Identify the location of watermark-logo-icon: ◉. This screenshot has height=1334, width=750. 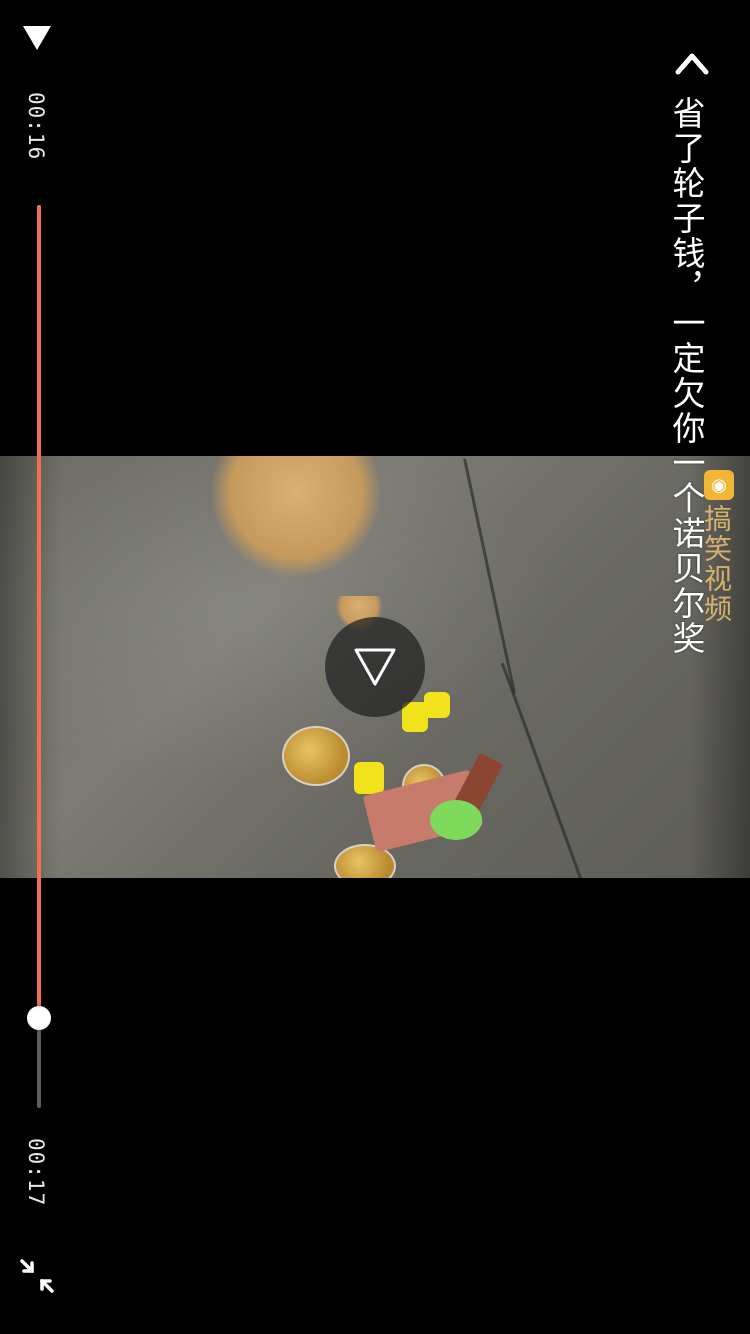
(719, 485).